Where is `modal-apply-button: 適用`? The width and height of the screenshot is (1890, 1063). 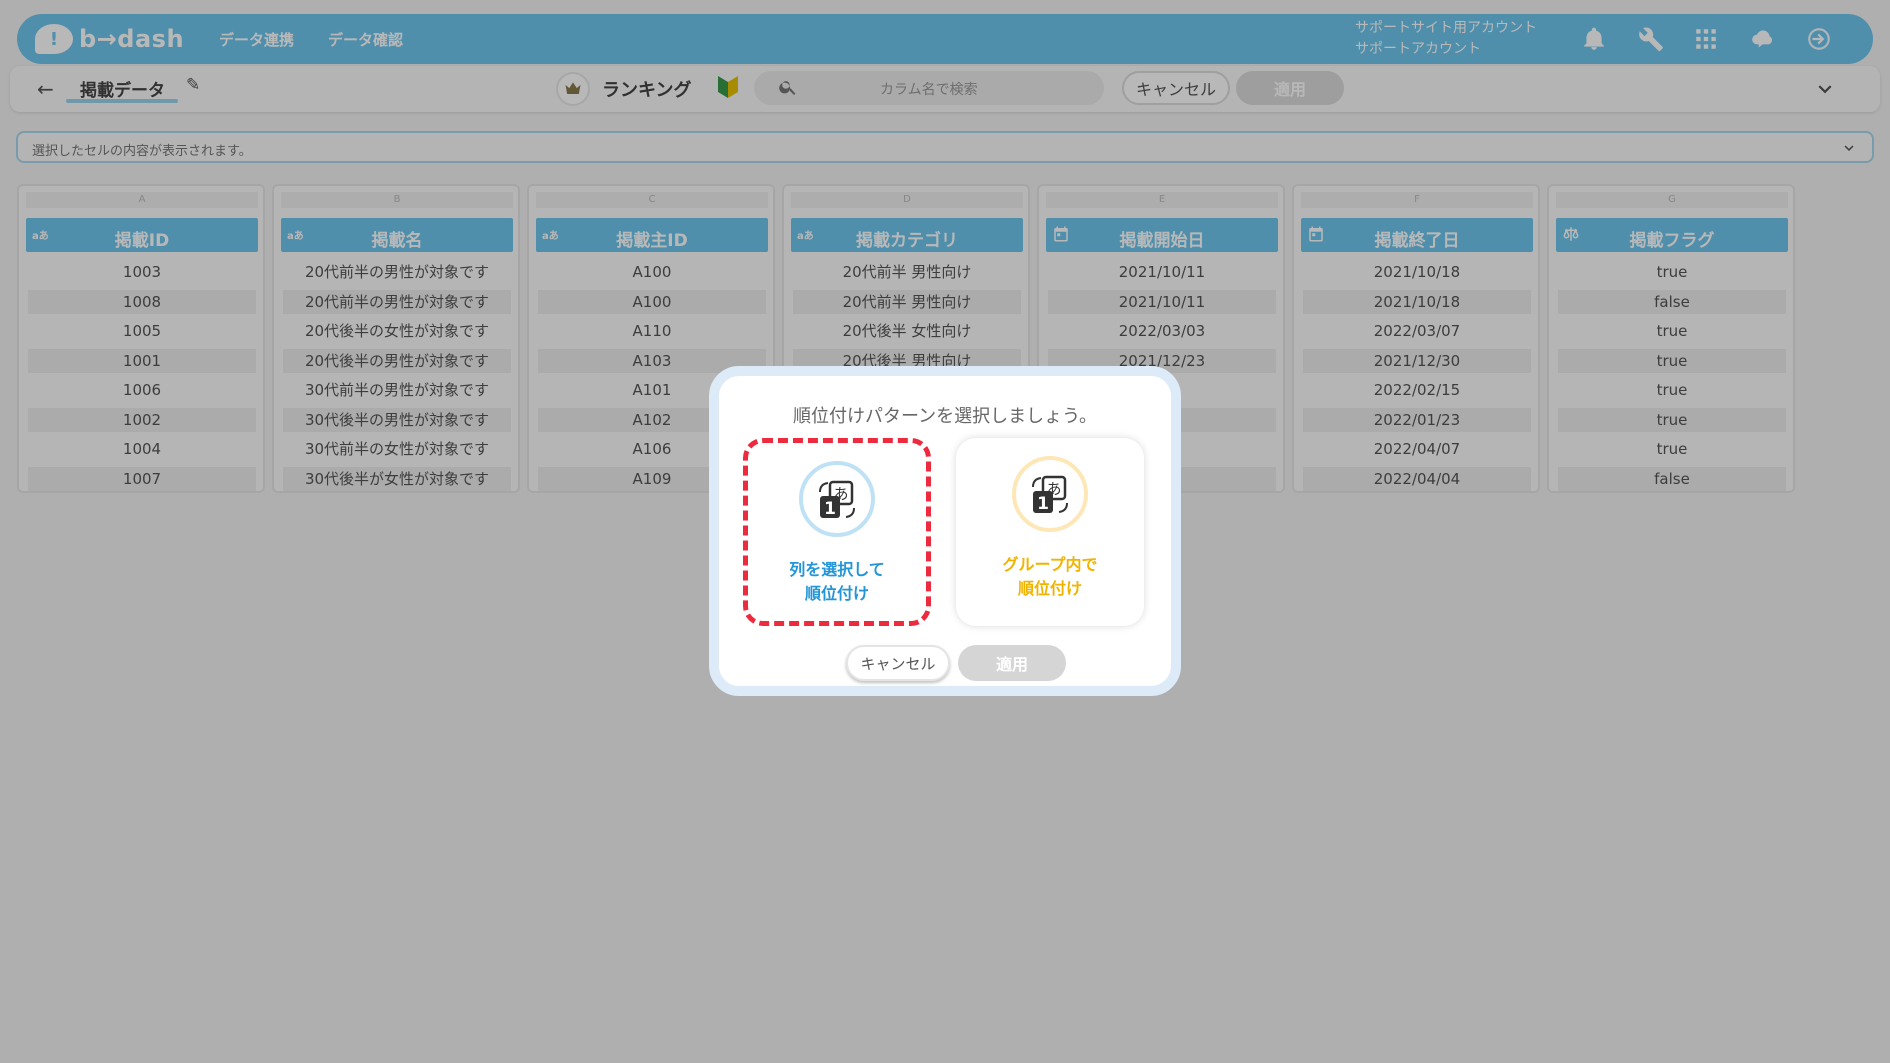
modal-apply-button: 適用 is located at coordinates (1012, 663).